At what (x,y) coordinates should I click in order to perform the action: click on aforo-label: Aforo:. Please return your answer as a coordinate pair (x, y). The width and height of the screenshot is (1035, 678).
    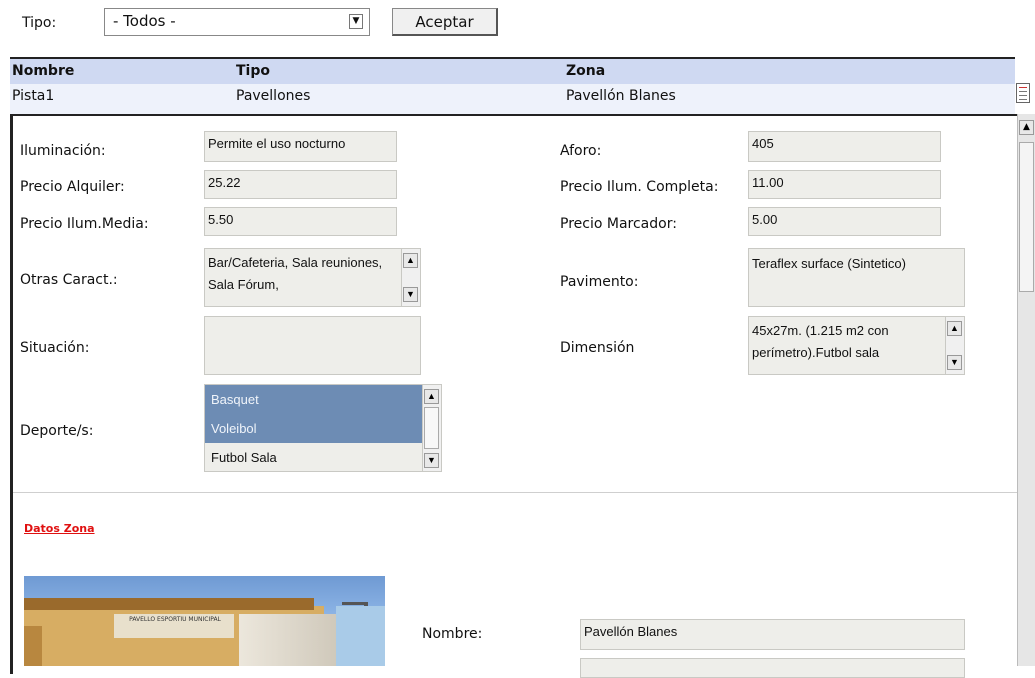
    Looking at the image, I should click on (581, 151).